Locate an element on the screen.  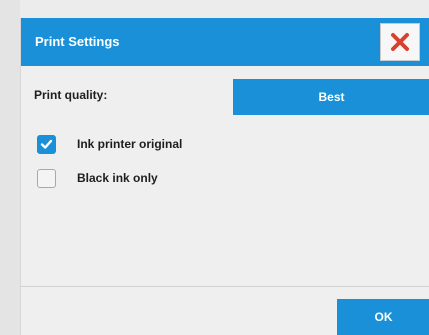
checkmark-icon is located at coordinates (46, 144).